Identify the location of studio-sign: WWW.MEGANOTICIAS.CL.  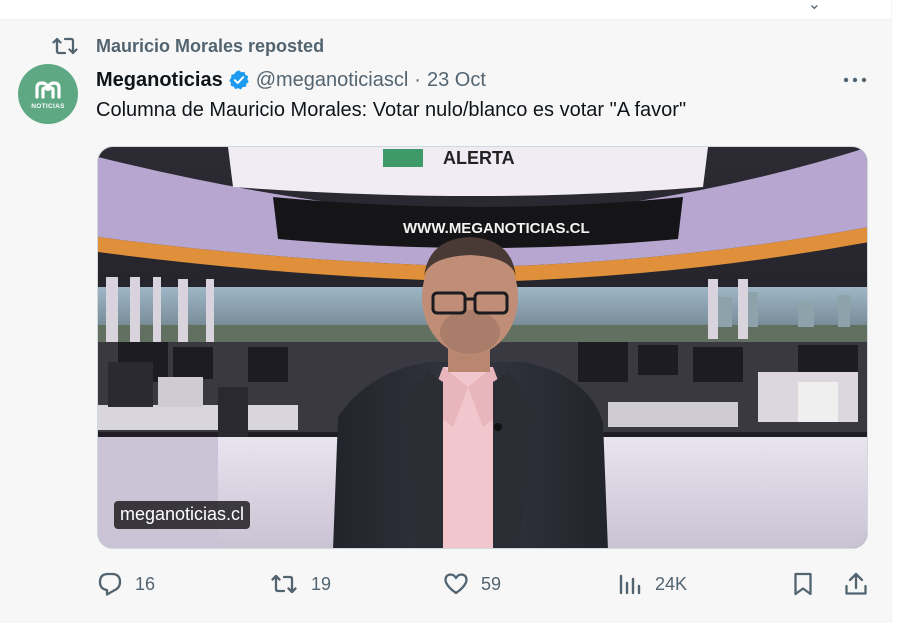
(496, 228).